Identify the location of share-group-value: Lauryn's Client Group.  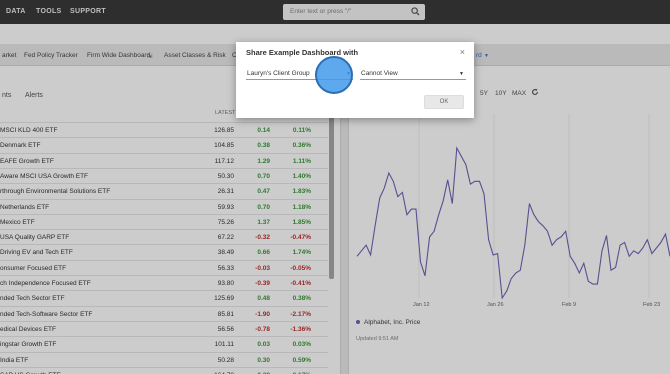
(278, 73).